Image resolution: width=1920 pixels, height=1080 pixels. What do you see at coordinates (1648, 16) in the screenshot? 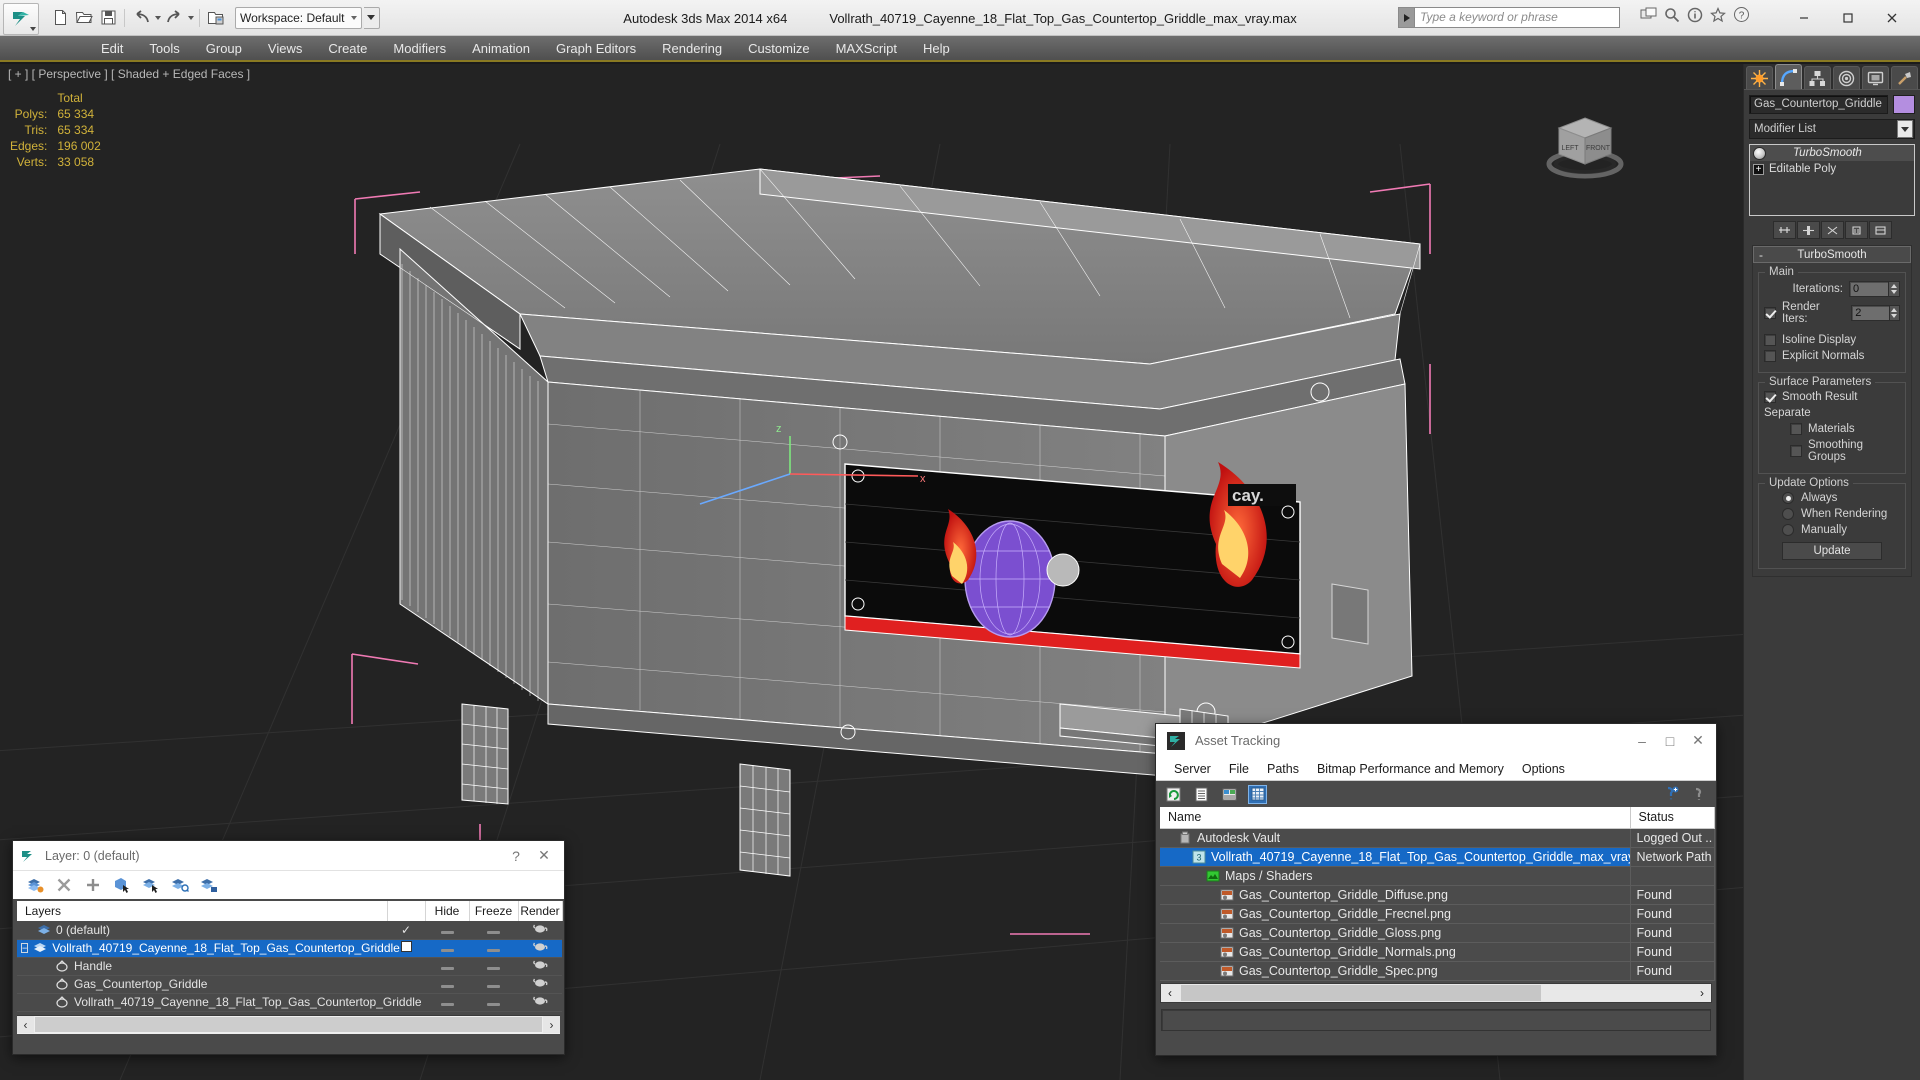
I see `communication-center-icon` at bounding box center [1648, 16].